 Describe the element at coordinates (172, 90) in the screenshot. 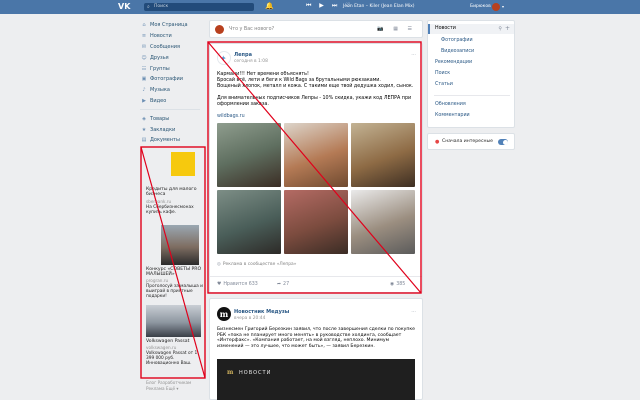

I see `sidebar-item: ♪ Музыка` at that location.